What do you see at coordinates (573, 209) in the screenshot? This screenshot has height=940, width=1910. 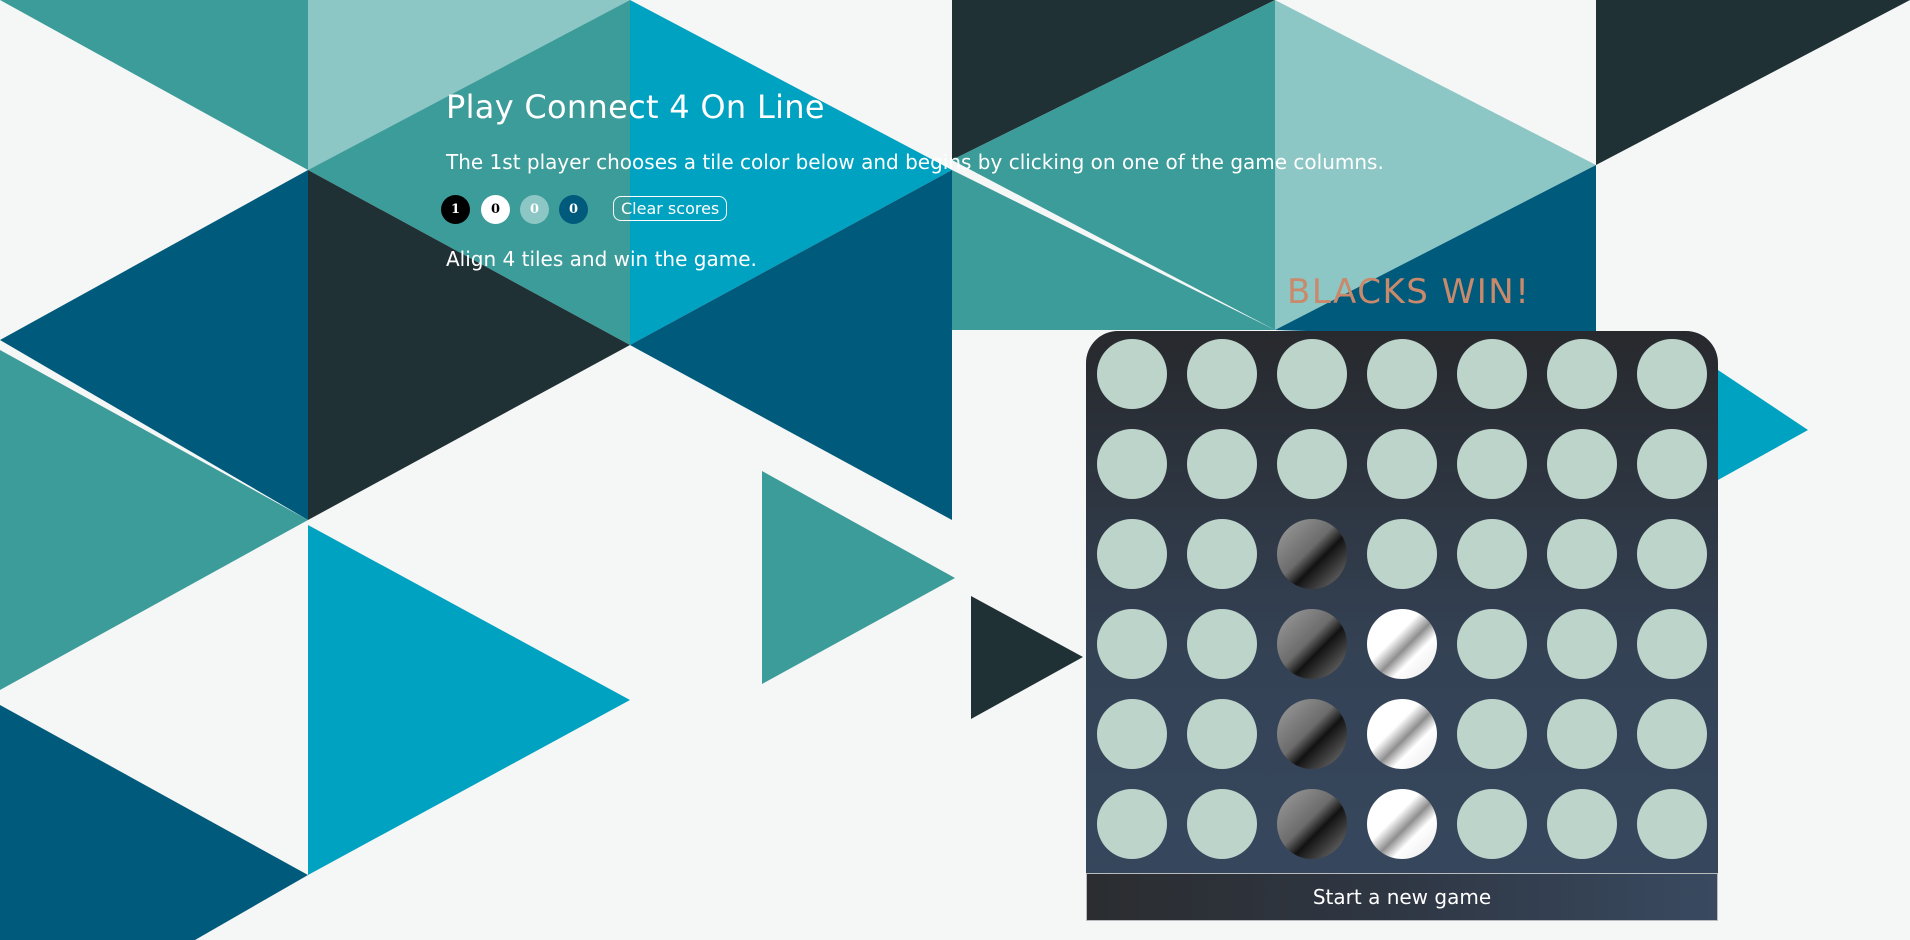 I see `score-navy-button: 0` at bounding box center [573, 209].